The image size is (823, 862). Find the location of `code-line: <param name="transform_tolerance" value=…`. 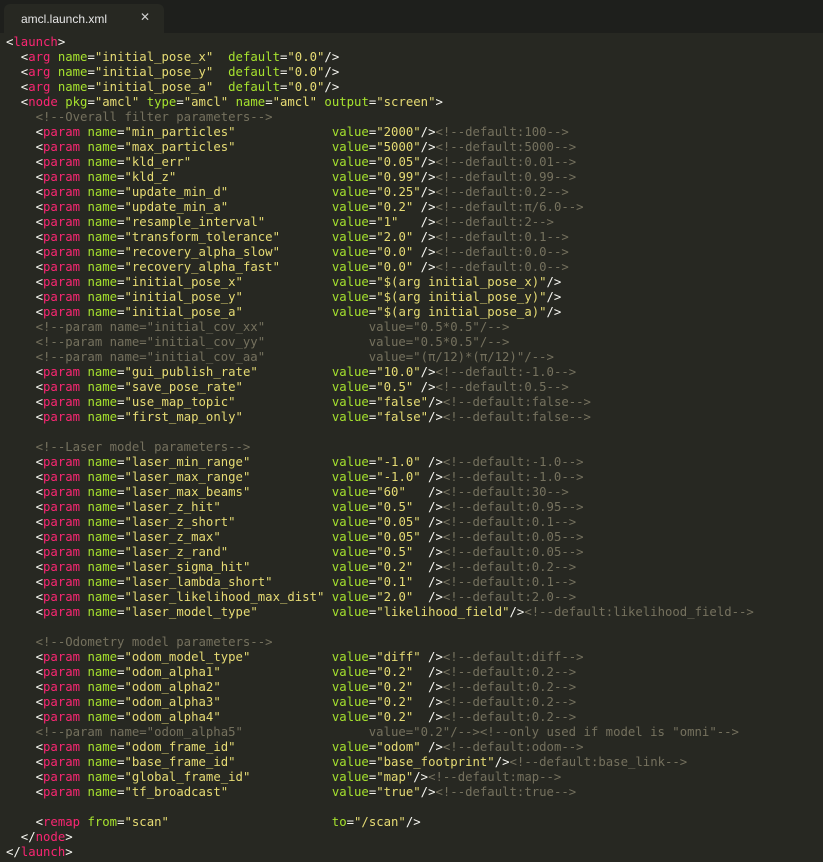

code-line: <param name="transform_tolerance" value=… is located at coordinates (414, 237).